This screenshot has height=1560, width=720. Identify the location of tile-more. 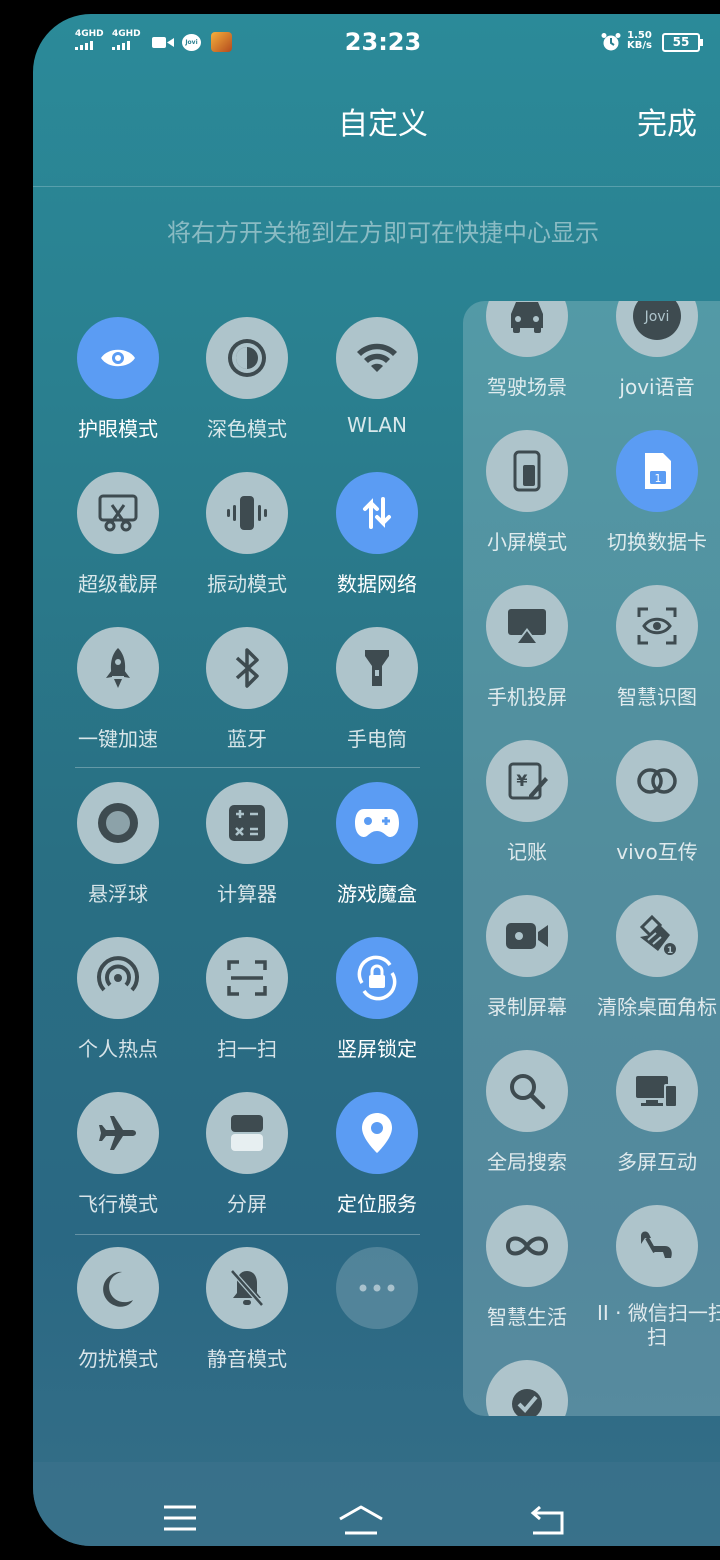
(377, 1288).